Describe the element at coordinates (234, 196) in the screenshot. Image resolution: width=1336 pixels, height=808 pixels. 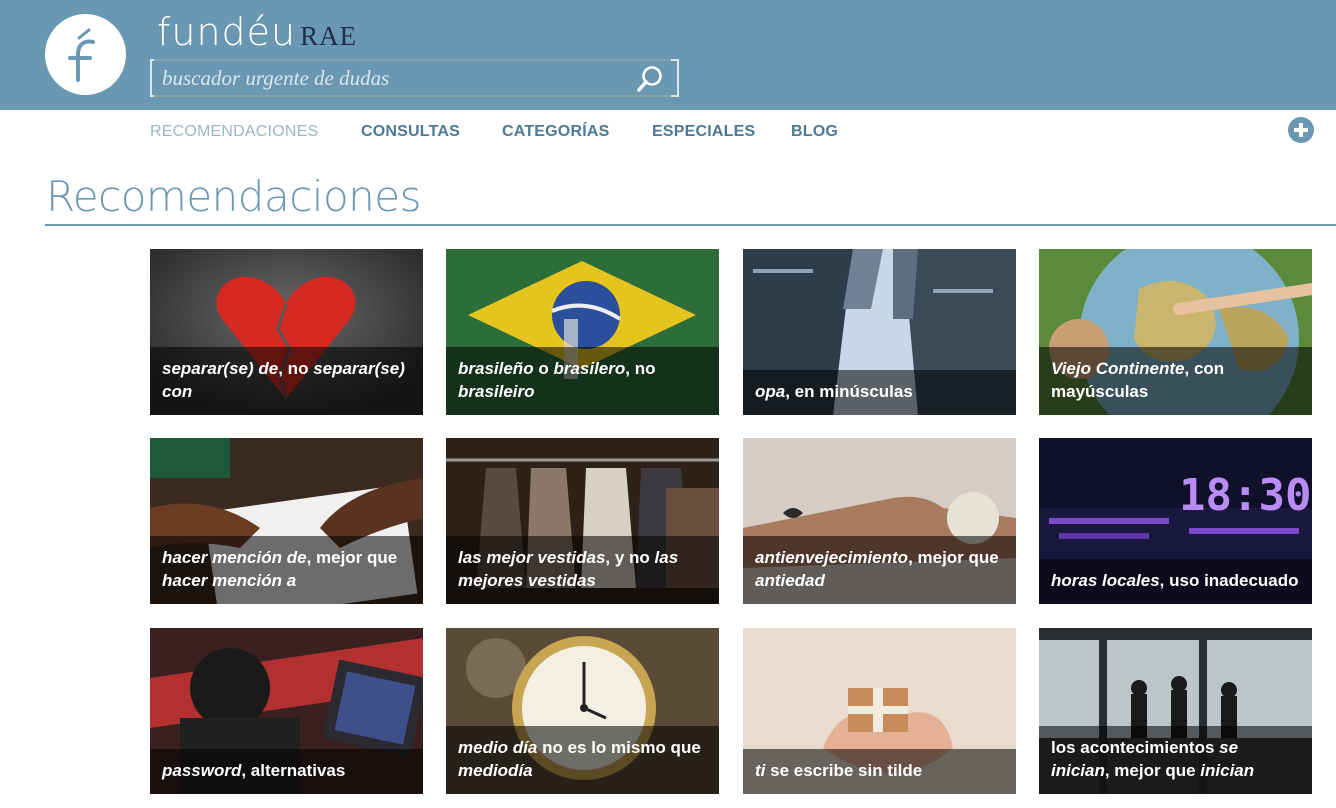
I see `page-title: Recomendaciones` at that location.